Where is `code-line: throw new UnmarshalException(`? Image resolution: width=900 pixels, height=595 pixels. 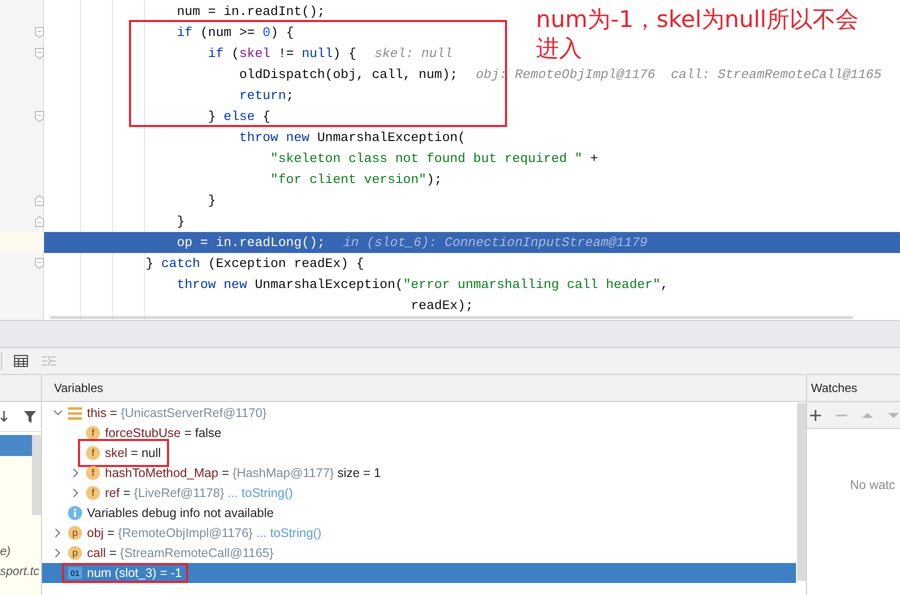 code-line: throw new UnmarshalException( is located at coordinates (352, 137).